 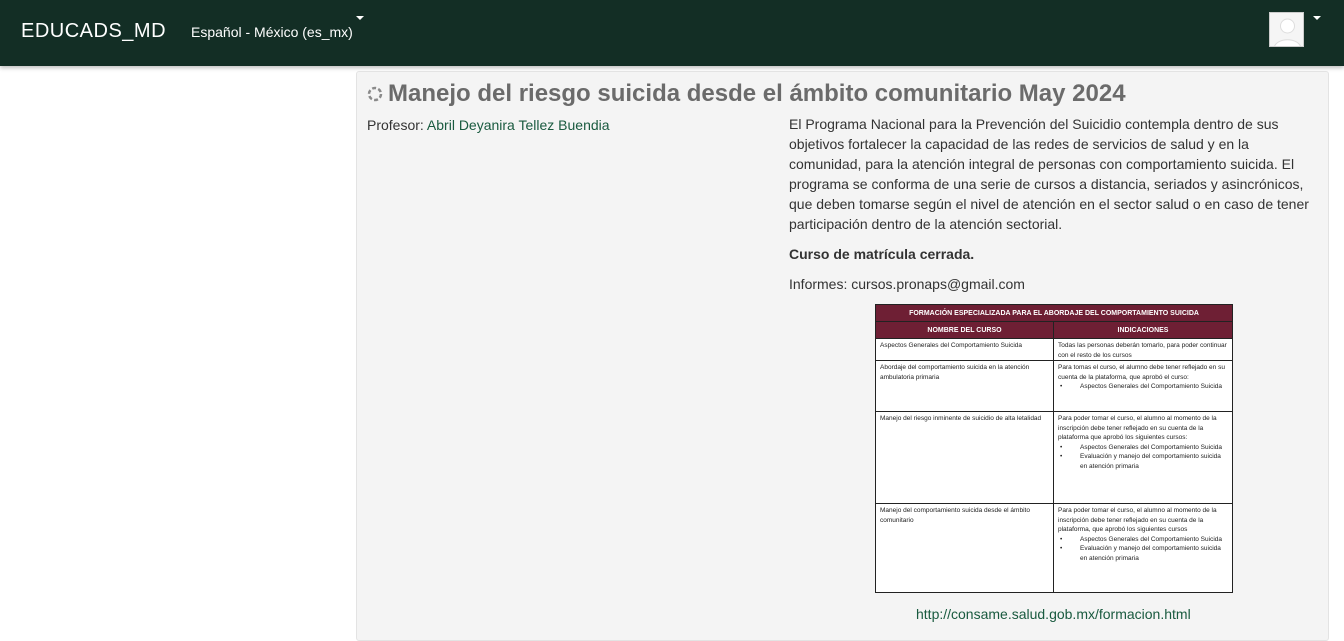 What do you see at coordinates (672, 33) in the screenshot?
I see `top-navbar: EDUCADS_MD Español - México (es_mx)` at bounding box center [672, 33].